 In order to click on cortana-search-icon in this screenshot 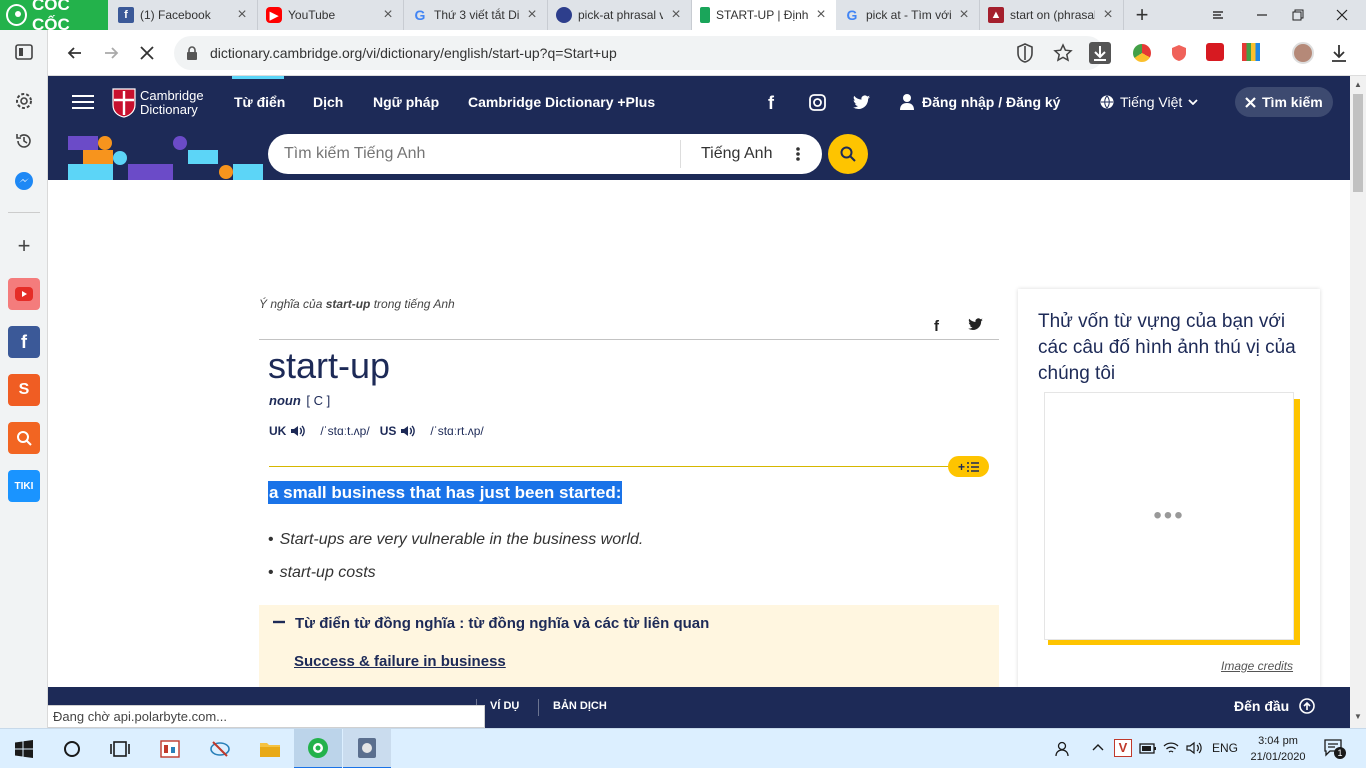, I will do `click(72, 748)`.